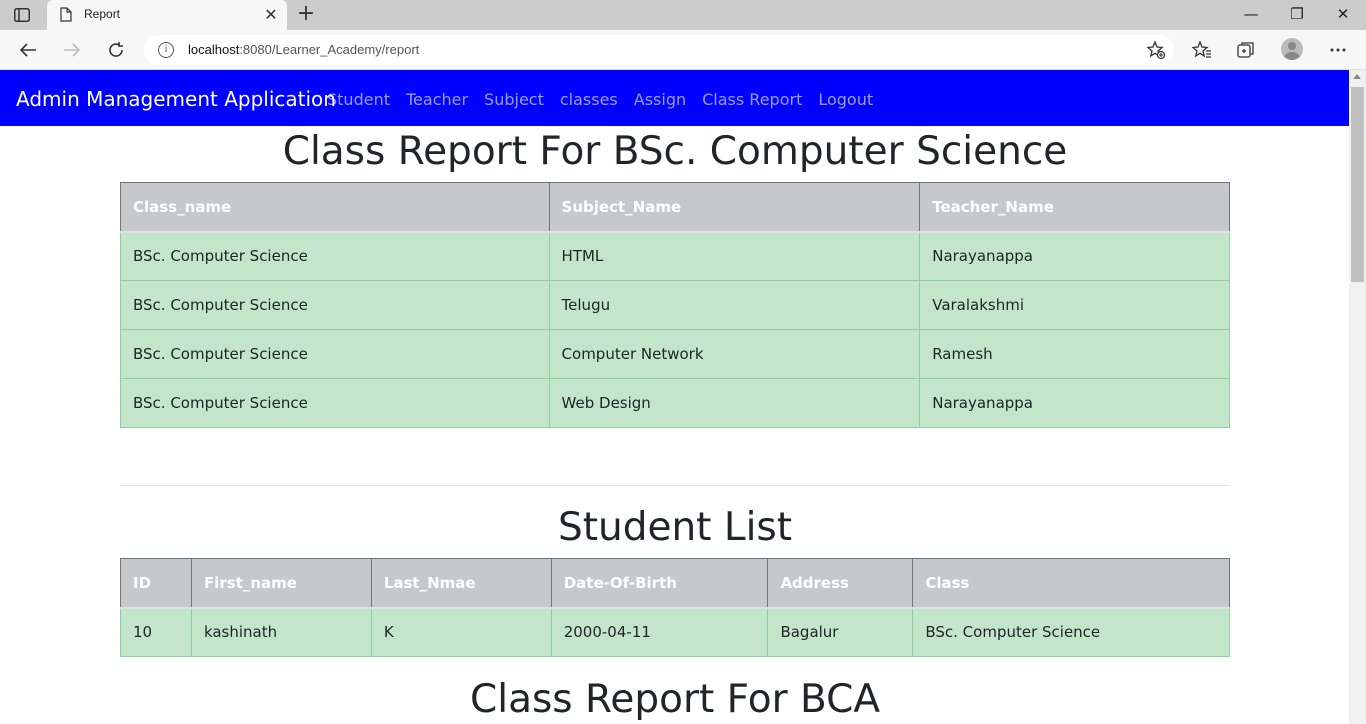 The width and height of the screenshot is (1366, 724). Describe the element at coordinates (116, 50) in the screenshot. I see `refresh-icon` at that location.